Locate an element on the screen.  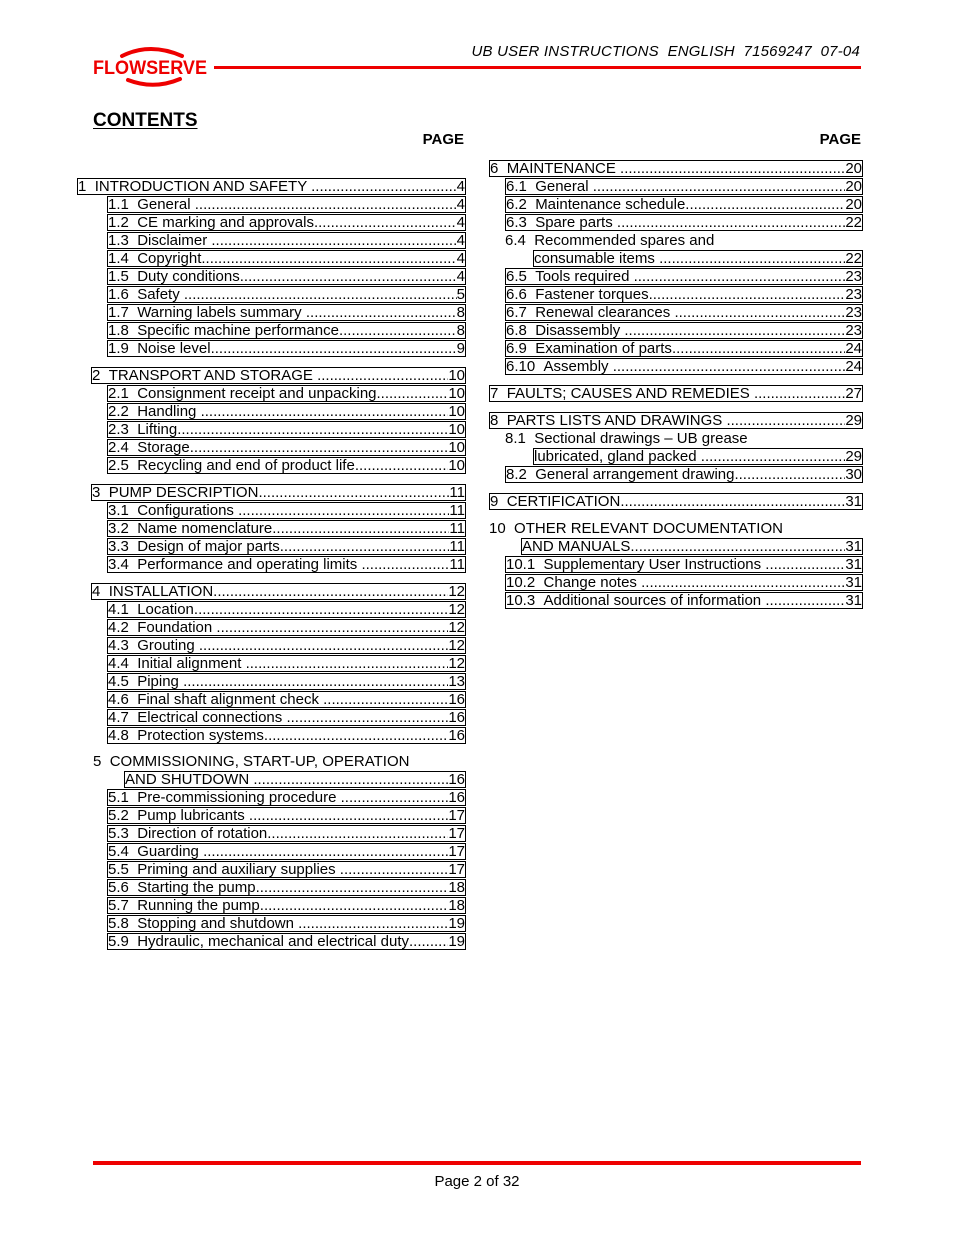
toc-entry-title: Additional sources of information is located at coordinates (654, 600).